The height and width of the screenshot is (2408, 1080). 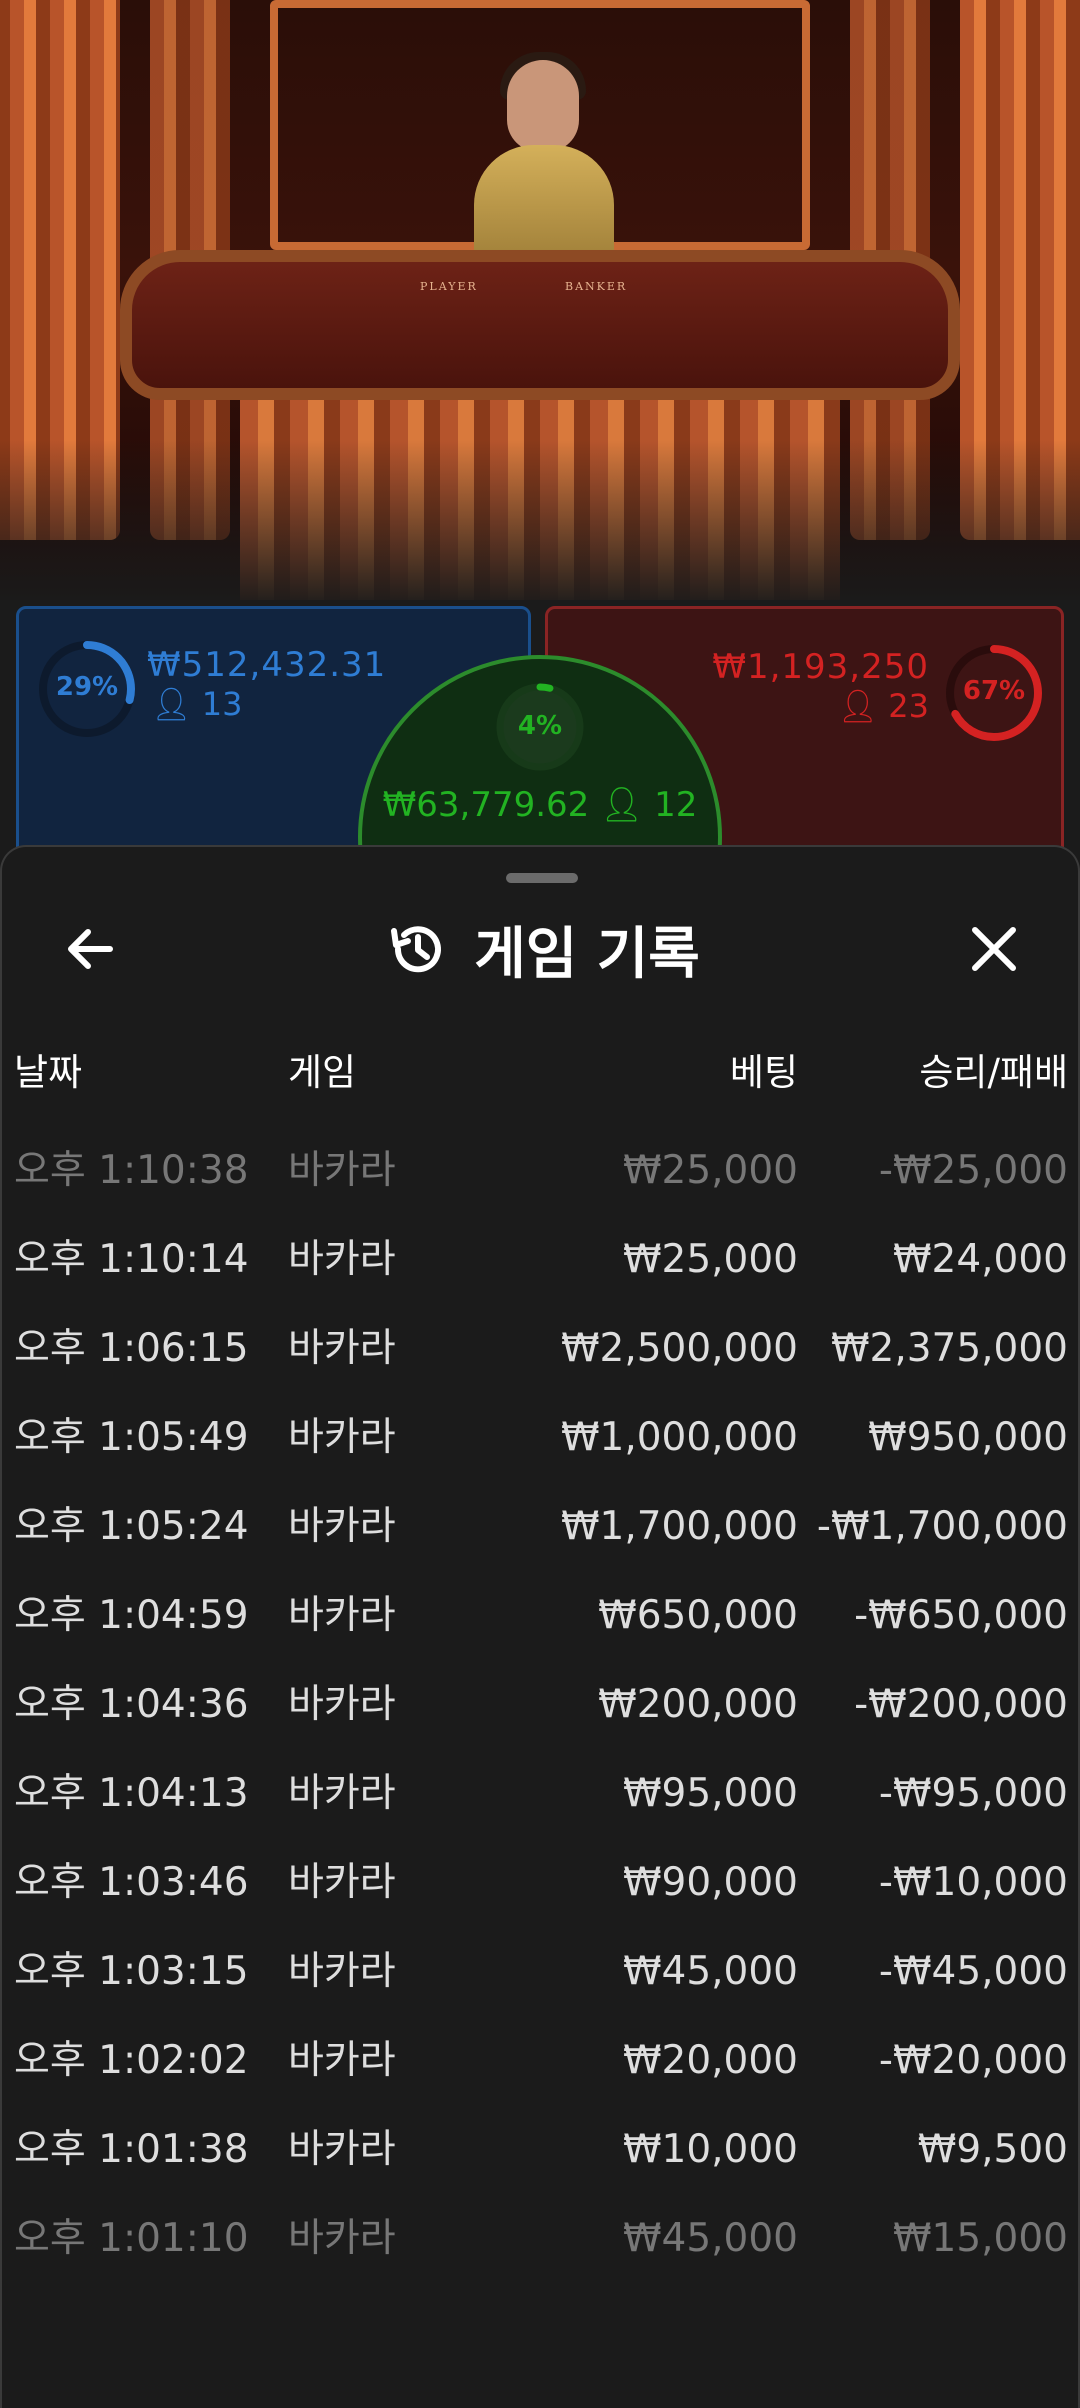 What do you see at coordinates (131, 2149) in the screenshot?
I see `row-time: 오후 1:01:38` at bounding box center [131, 2149].